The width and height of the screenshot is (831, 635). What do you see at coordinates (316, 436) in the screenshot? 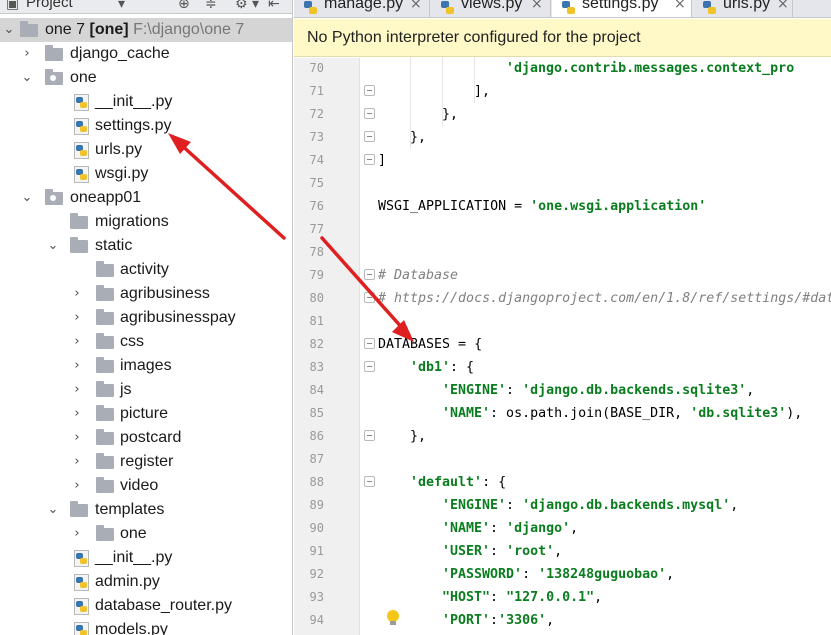
I see `line-number: 86` at bounding box center [316, 436].